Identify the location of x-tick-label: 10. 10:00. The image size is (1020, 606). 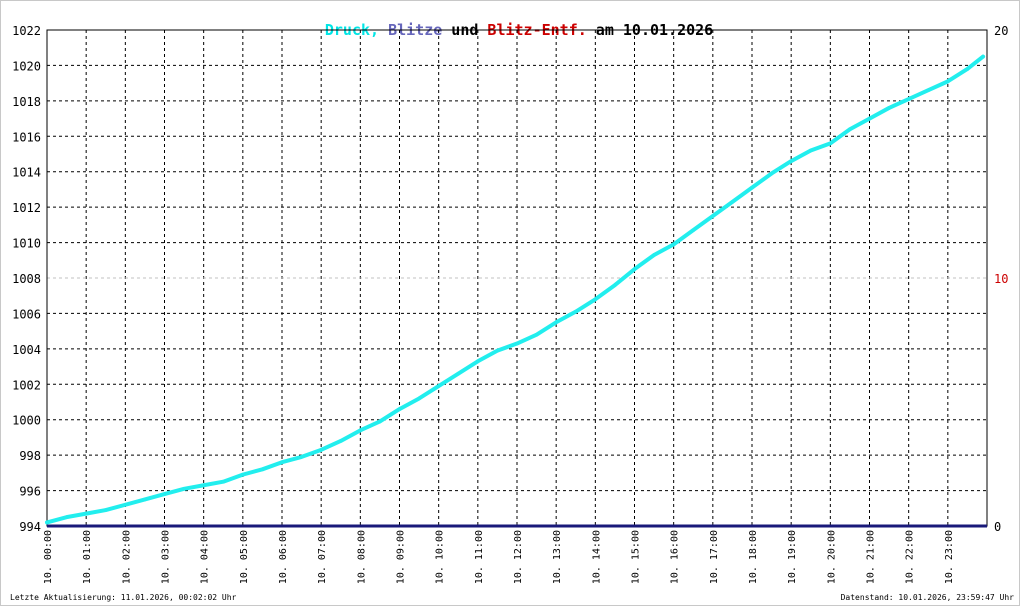
(440, 557).